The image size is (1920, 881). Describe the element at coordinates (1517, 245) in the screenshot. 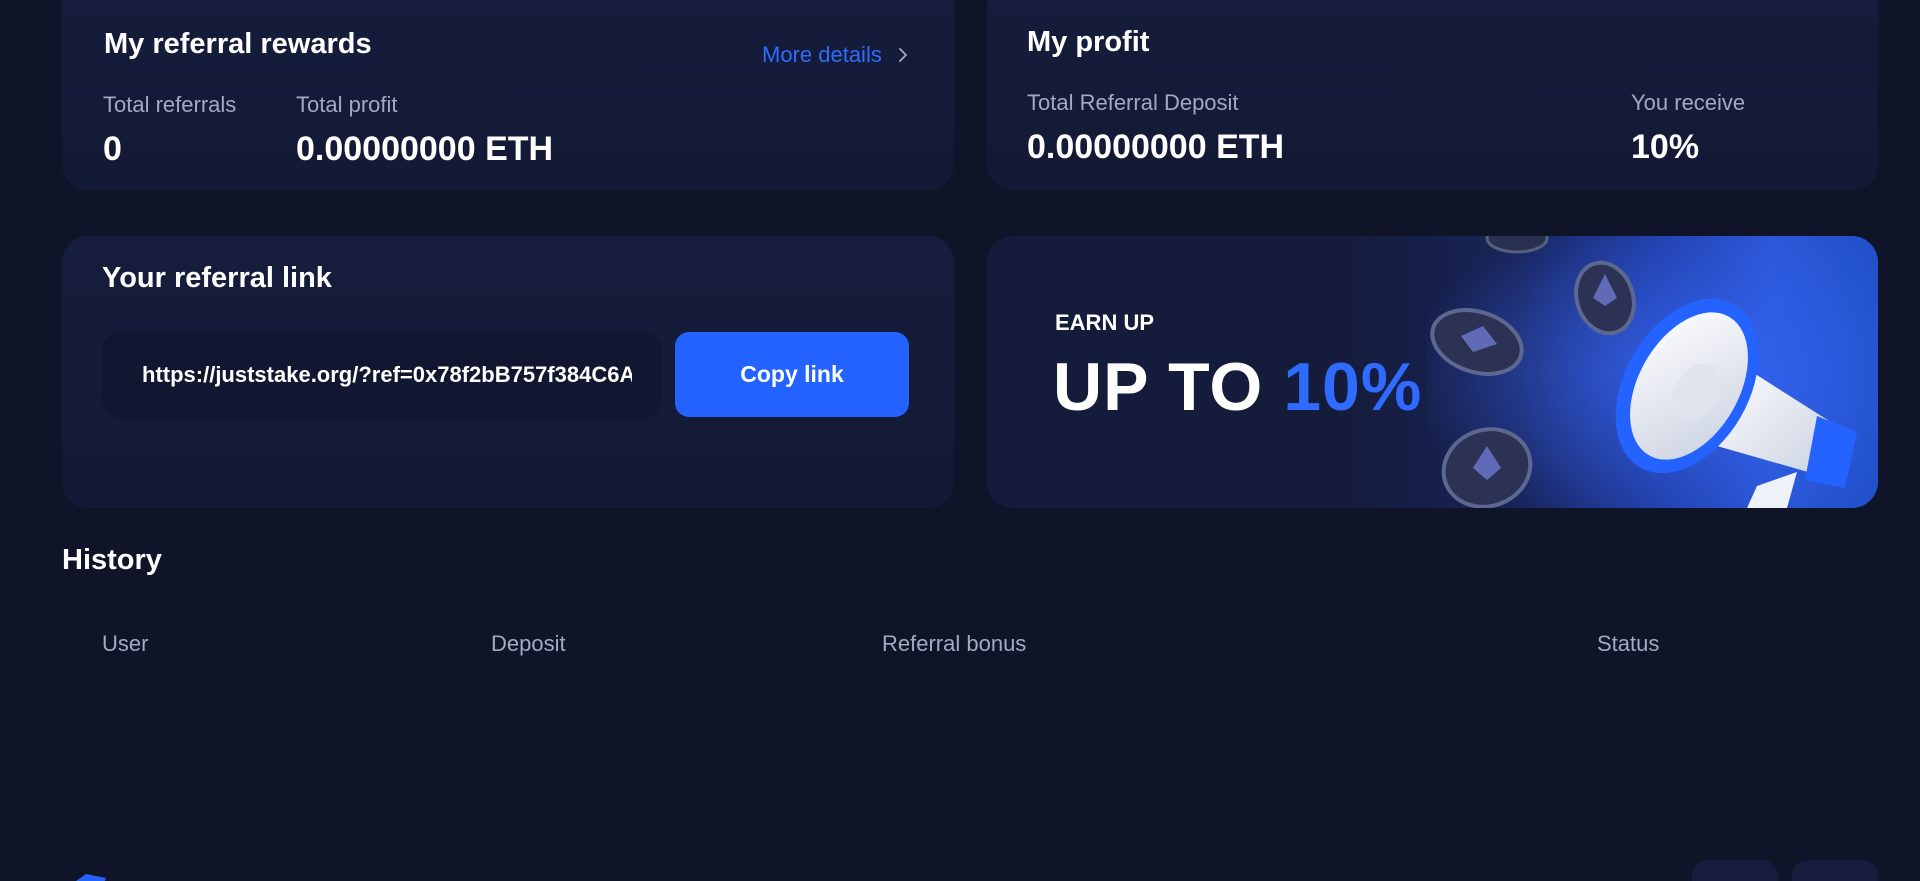

I see `eth-coin-icon` at that location.